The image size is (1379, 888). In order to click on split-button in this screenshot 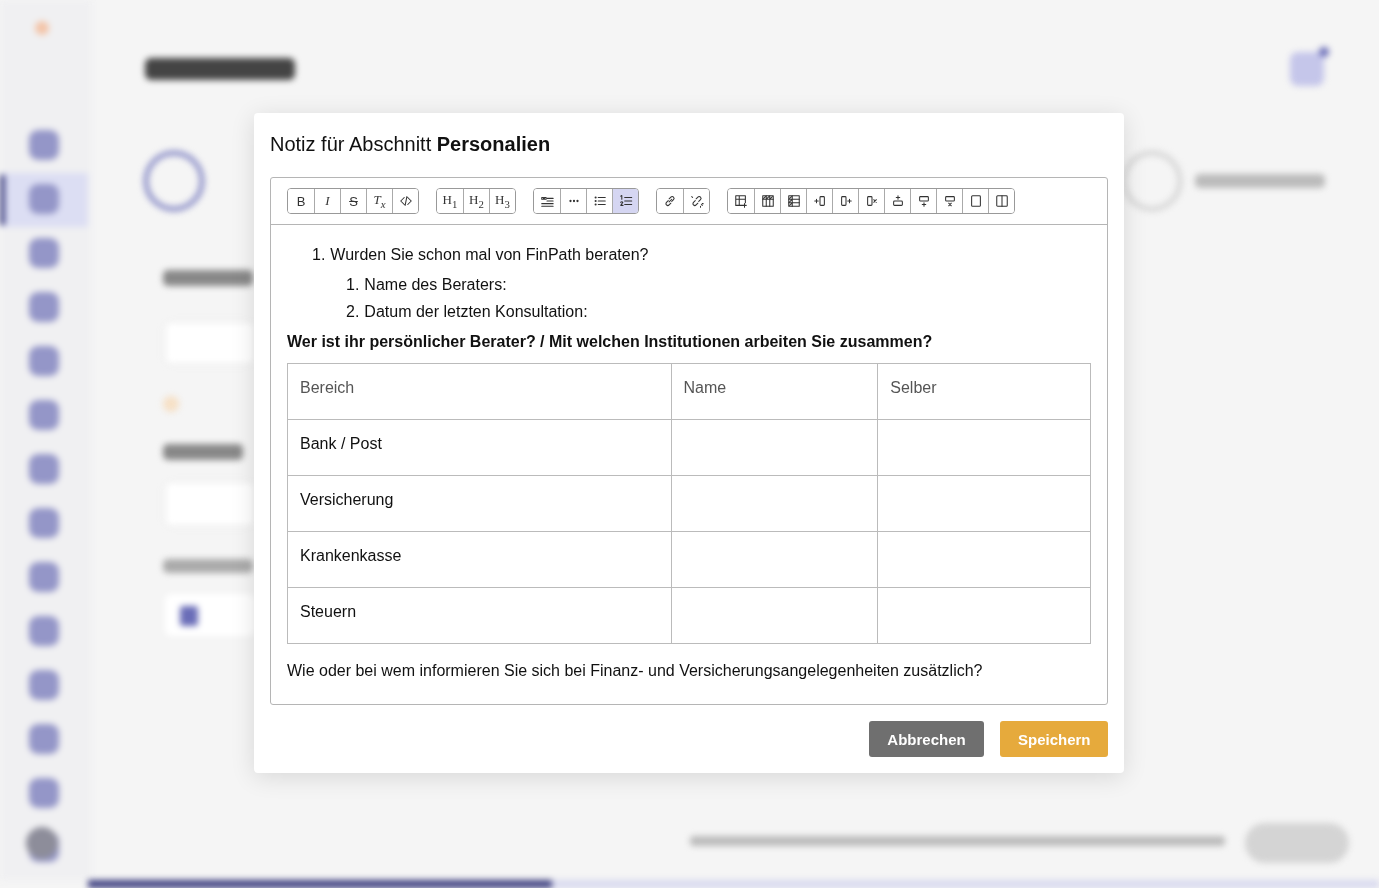, I will do `click(1001, 201)`.